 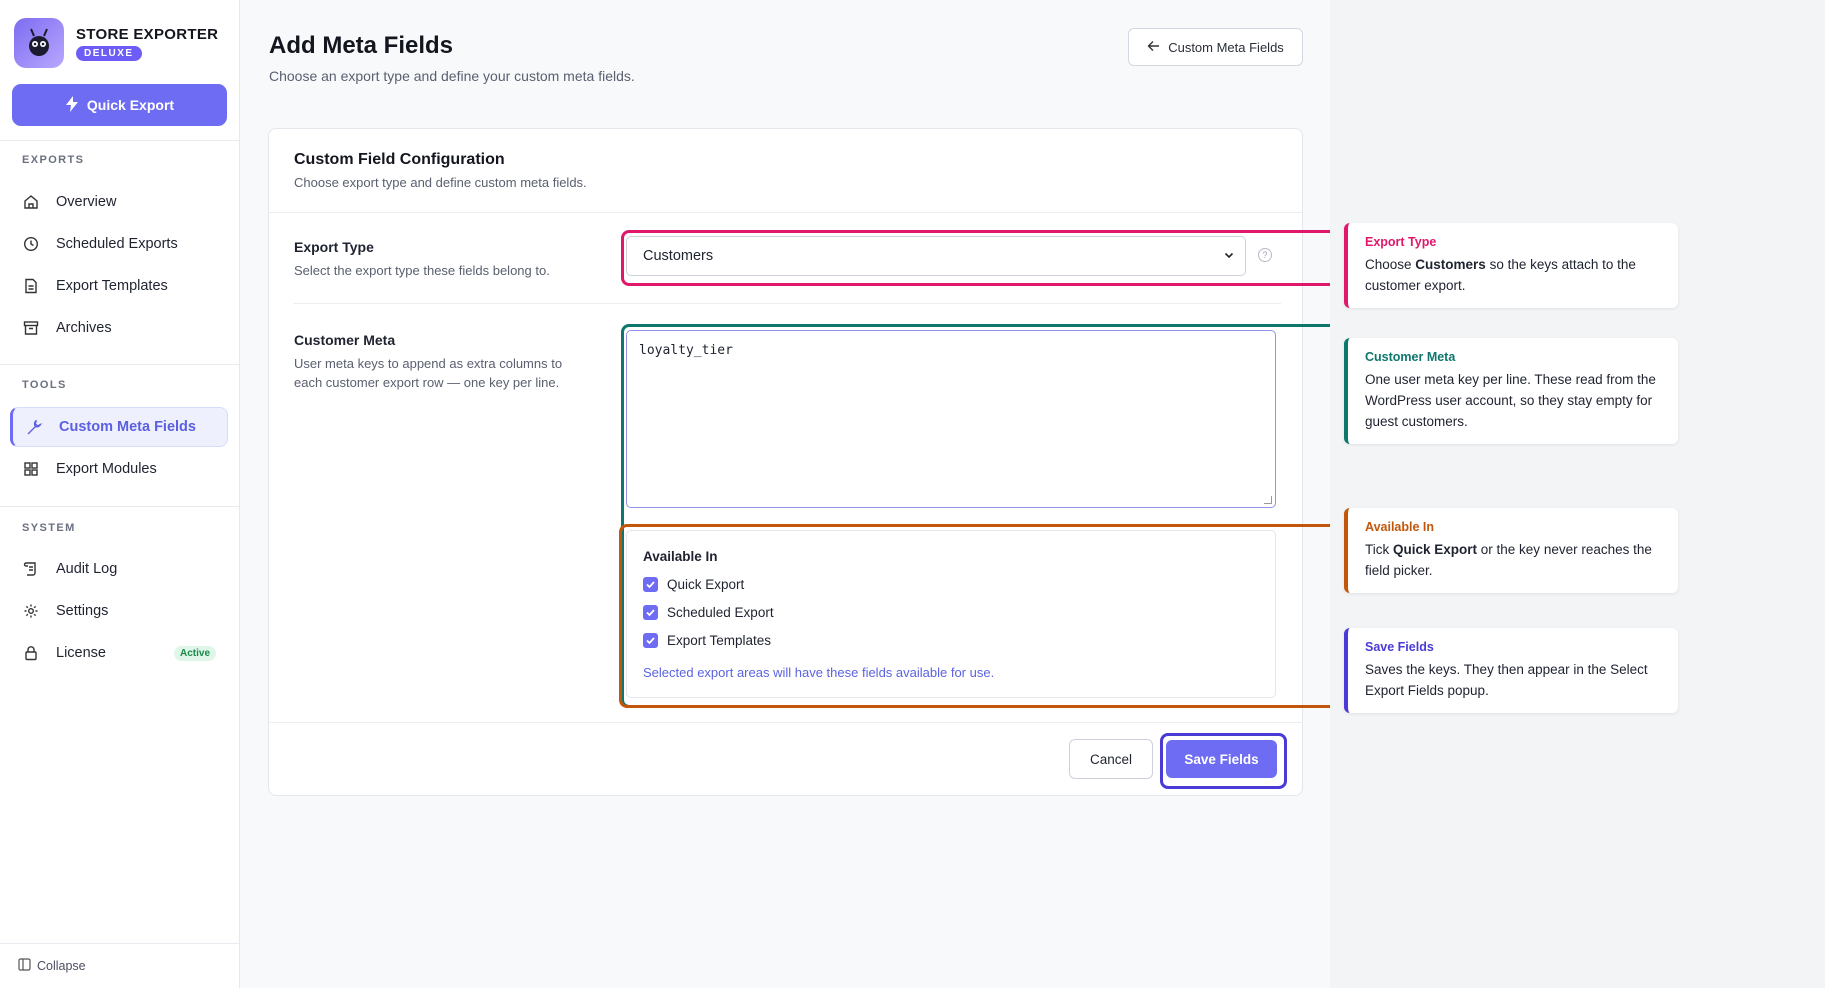 I want to click on wrench-icon, so click(x=34, y=427).